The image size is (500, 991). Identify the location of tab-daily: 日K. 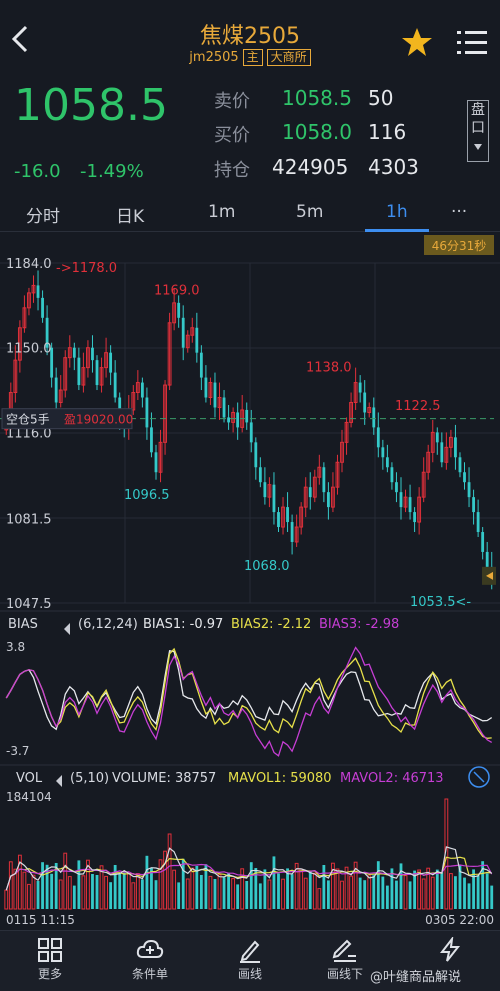
(130, 214).